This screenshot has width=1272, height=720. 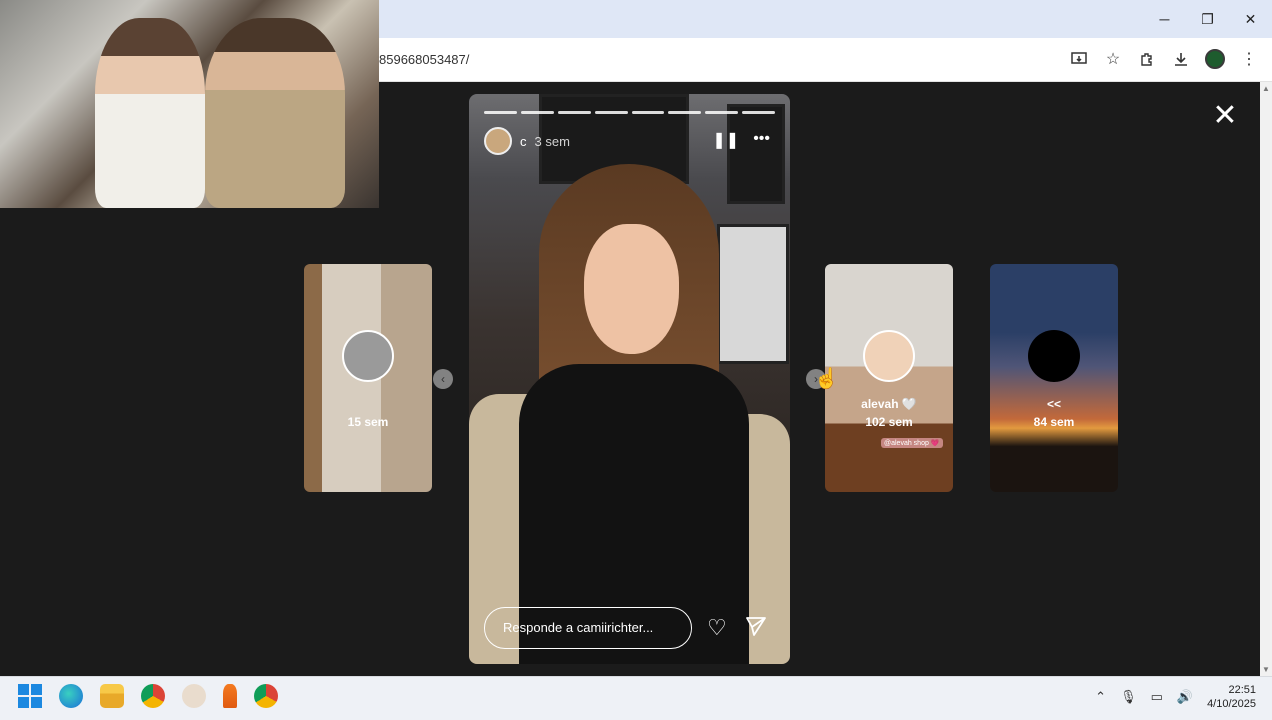 I want to click on restore-button: ❐, so click(x=1207, y=19).